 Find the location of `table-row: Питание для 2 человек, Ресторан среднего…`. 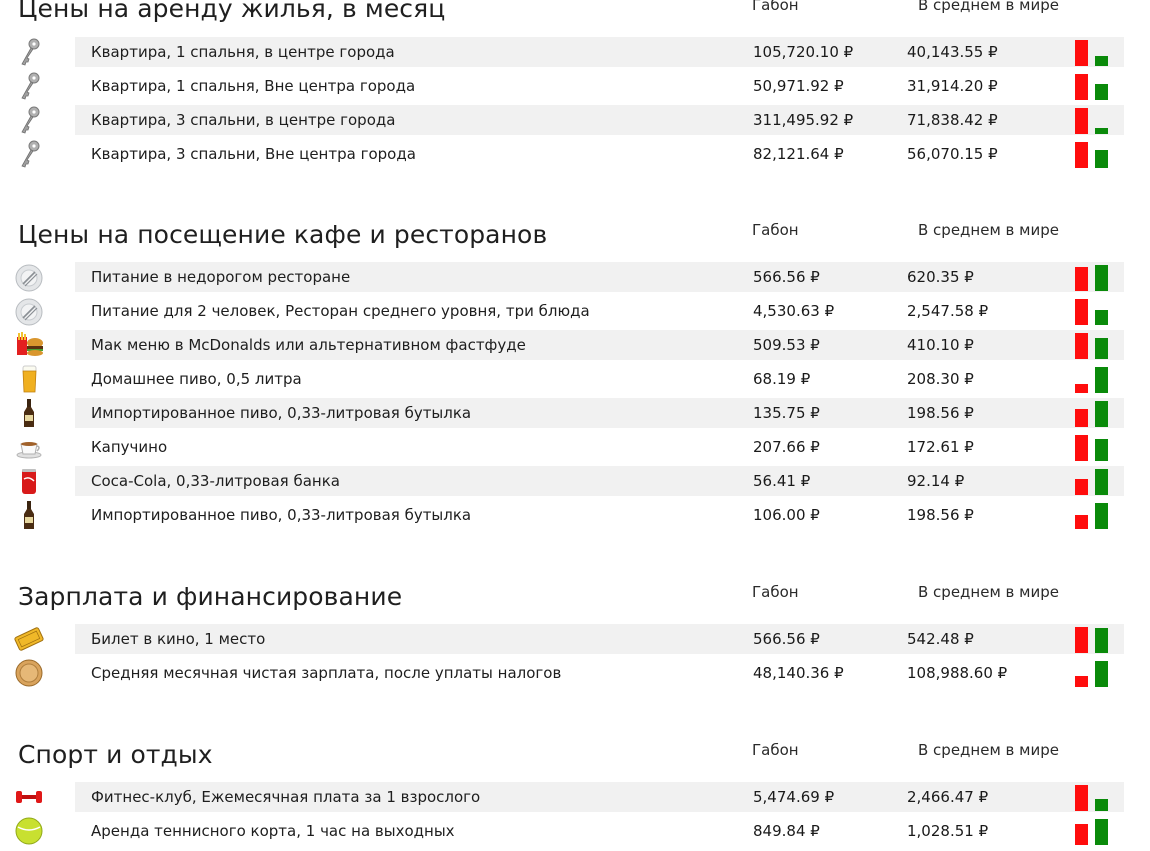

table-row: Питание для 2 человек, Ресторан среднего… is located at coordinates (565, 311).